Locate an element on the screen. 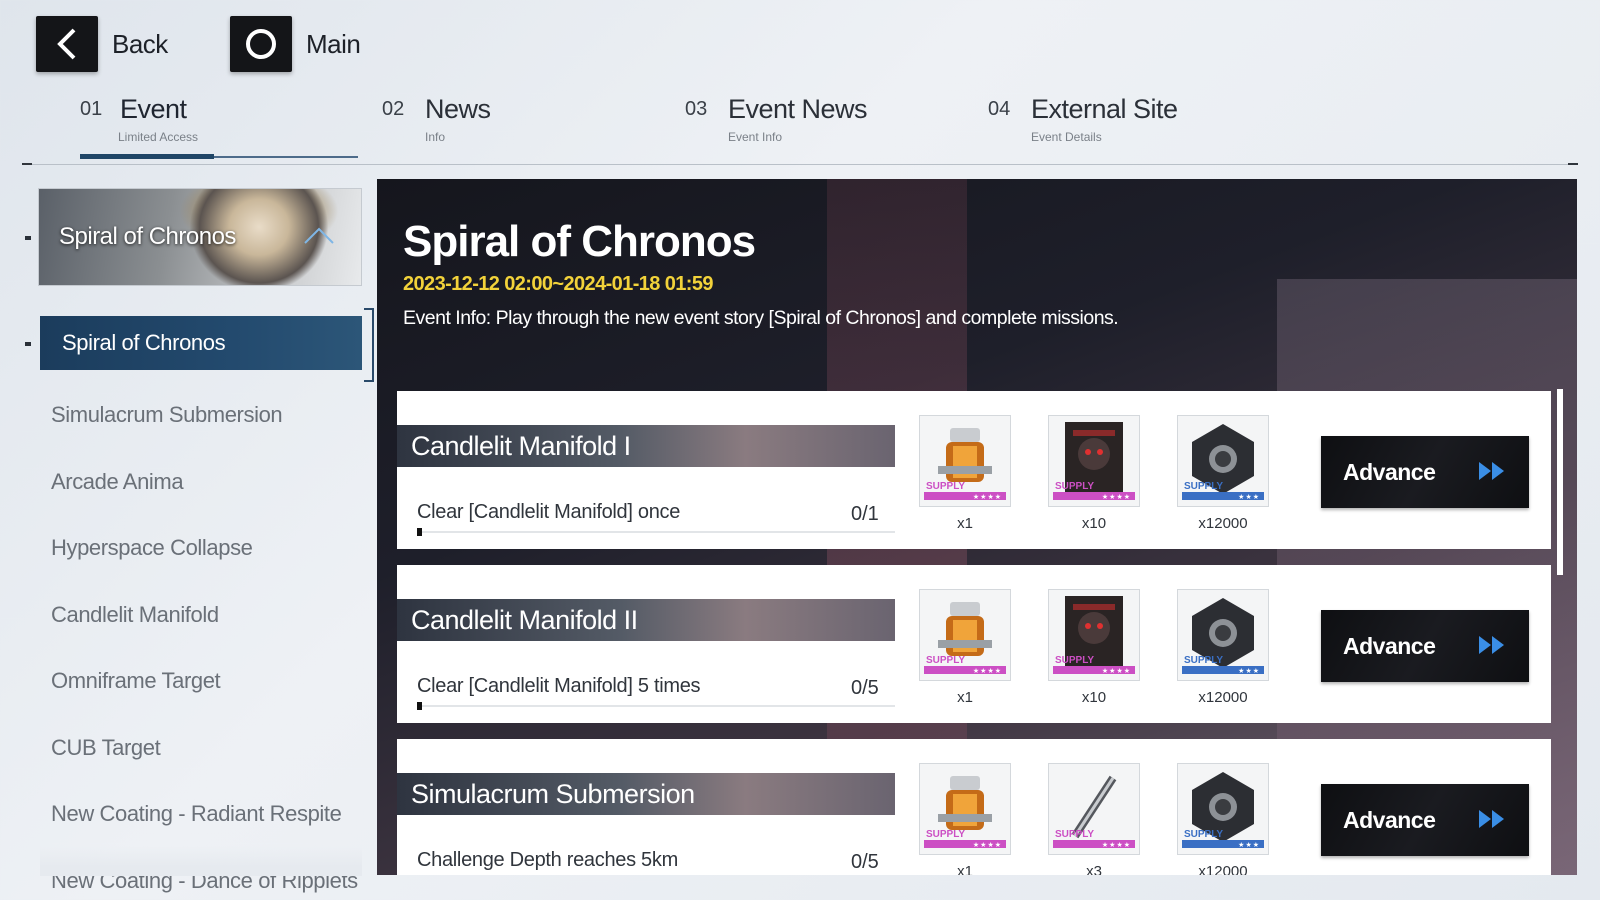  tab-number: 01 is located at coordinates (91, 109).